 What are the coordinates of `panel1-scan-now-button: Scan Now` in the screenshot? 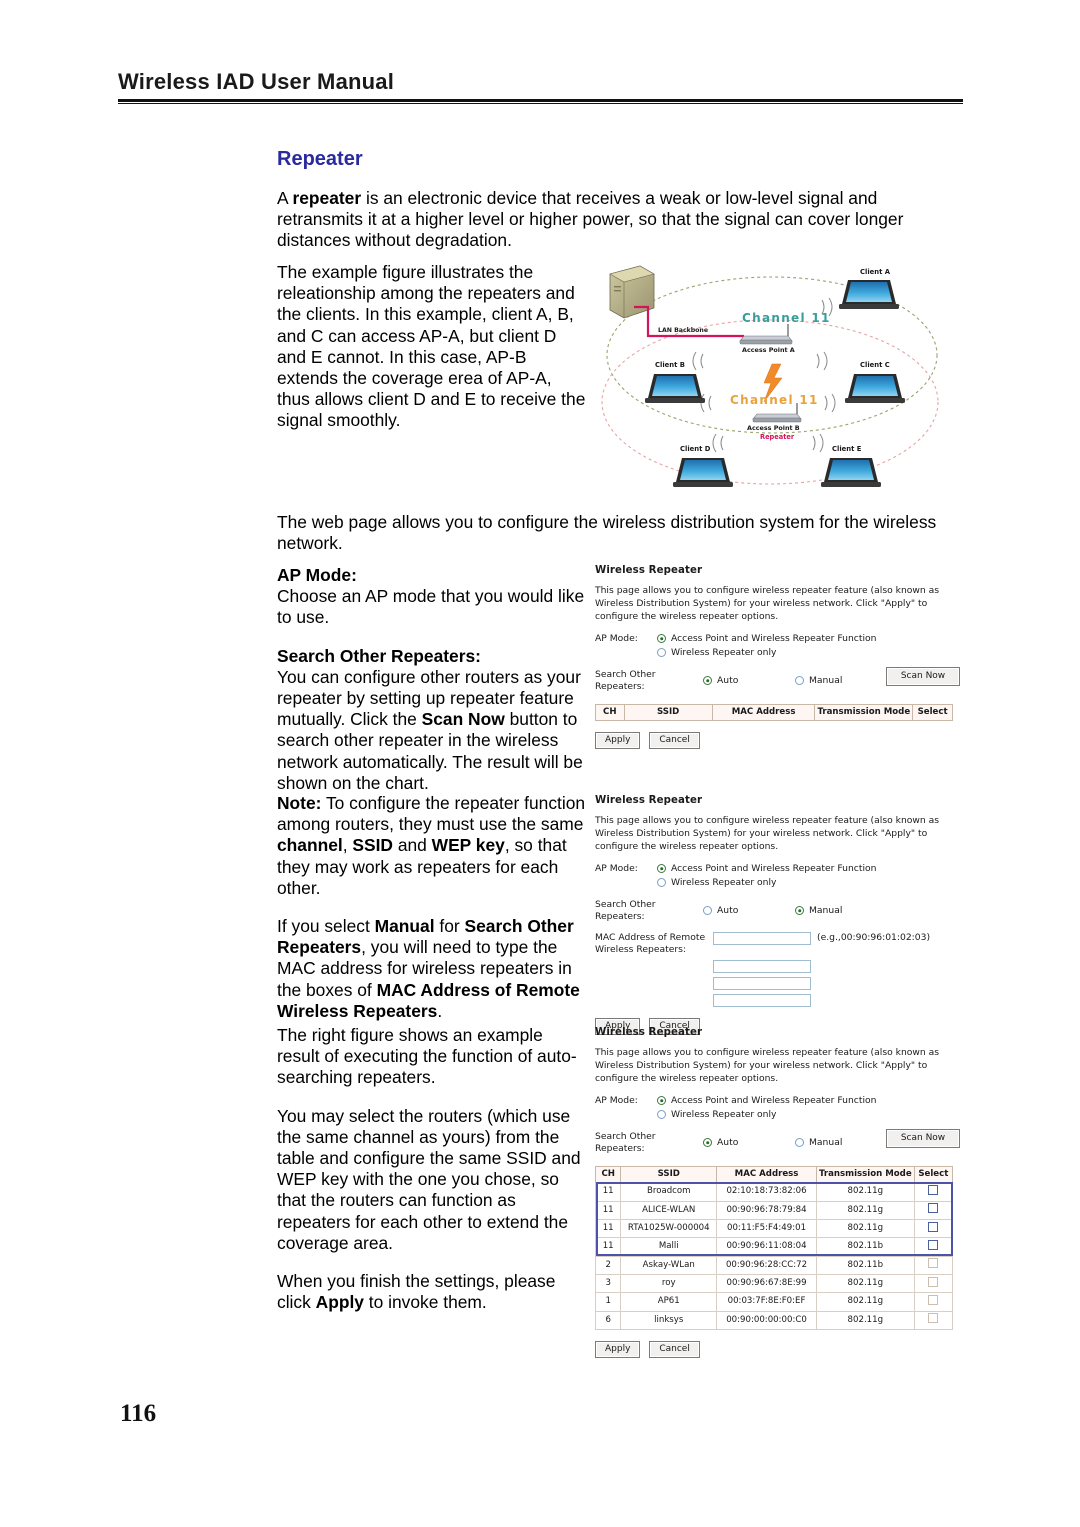 It's located at (923, 676).